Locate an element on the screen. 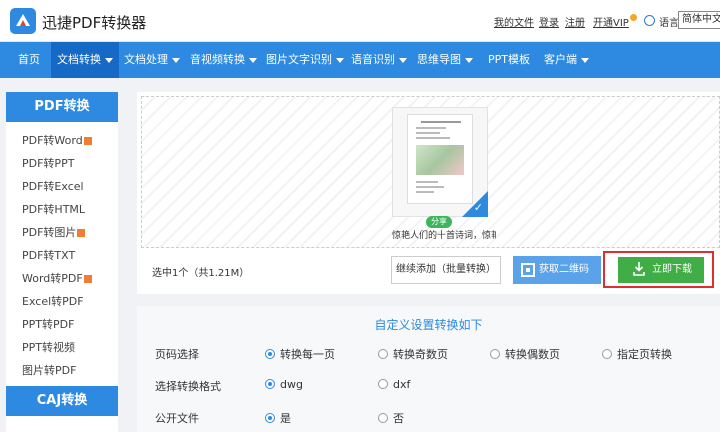 The height and width of the screenshot is (432, 720). nav-item-doc-convert: 文档转换 is located at coordinates (85, 60).